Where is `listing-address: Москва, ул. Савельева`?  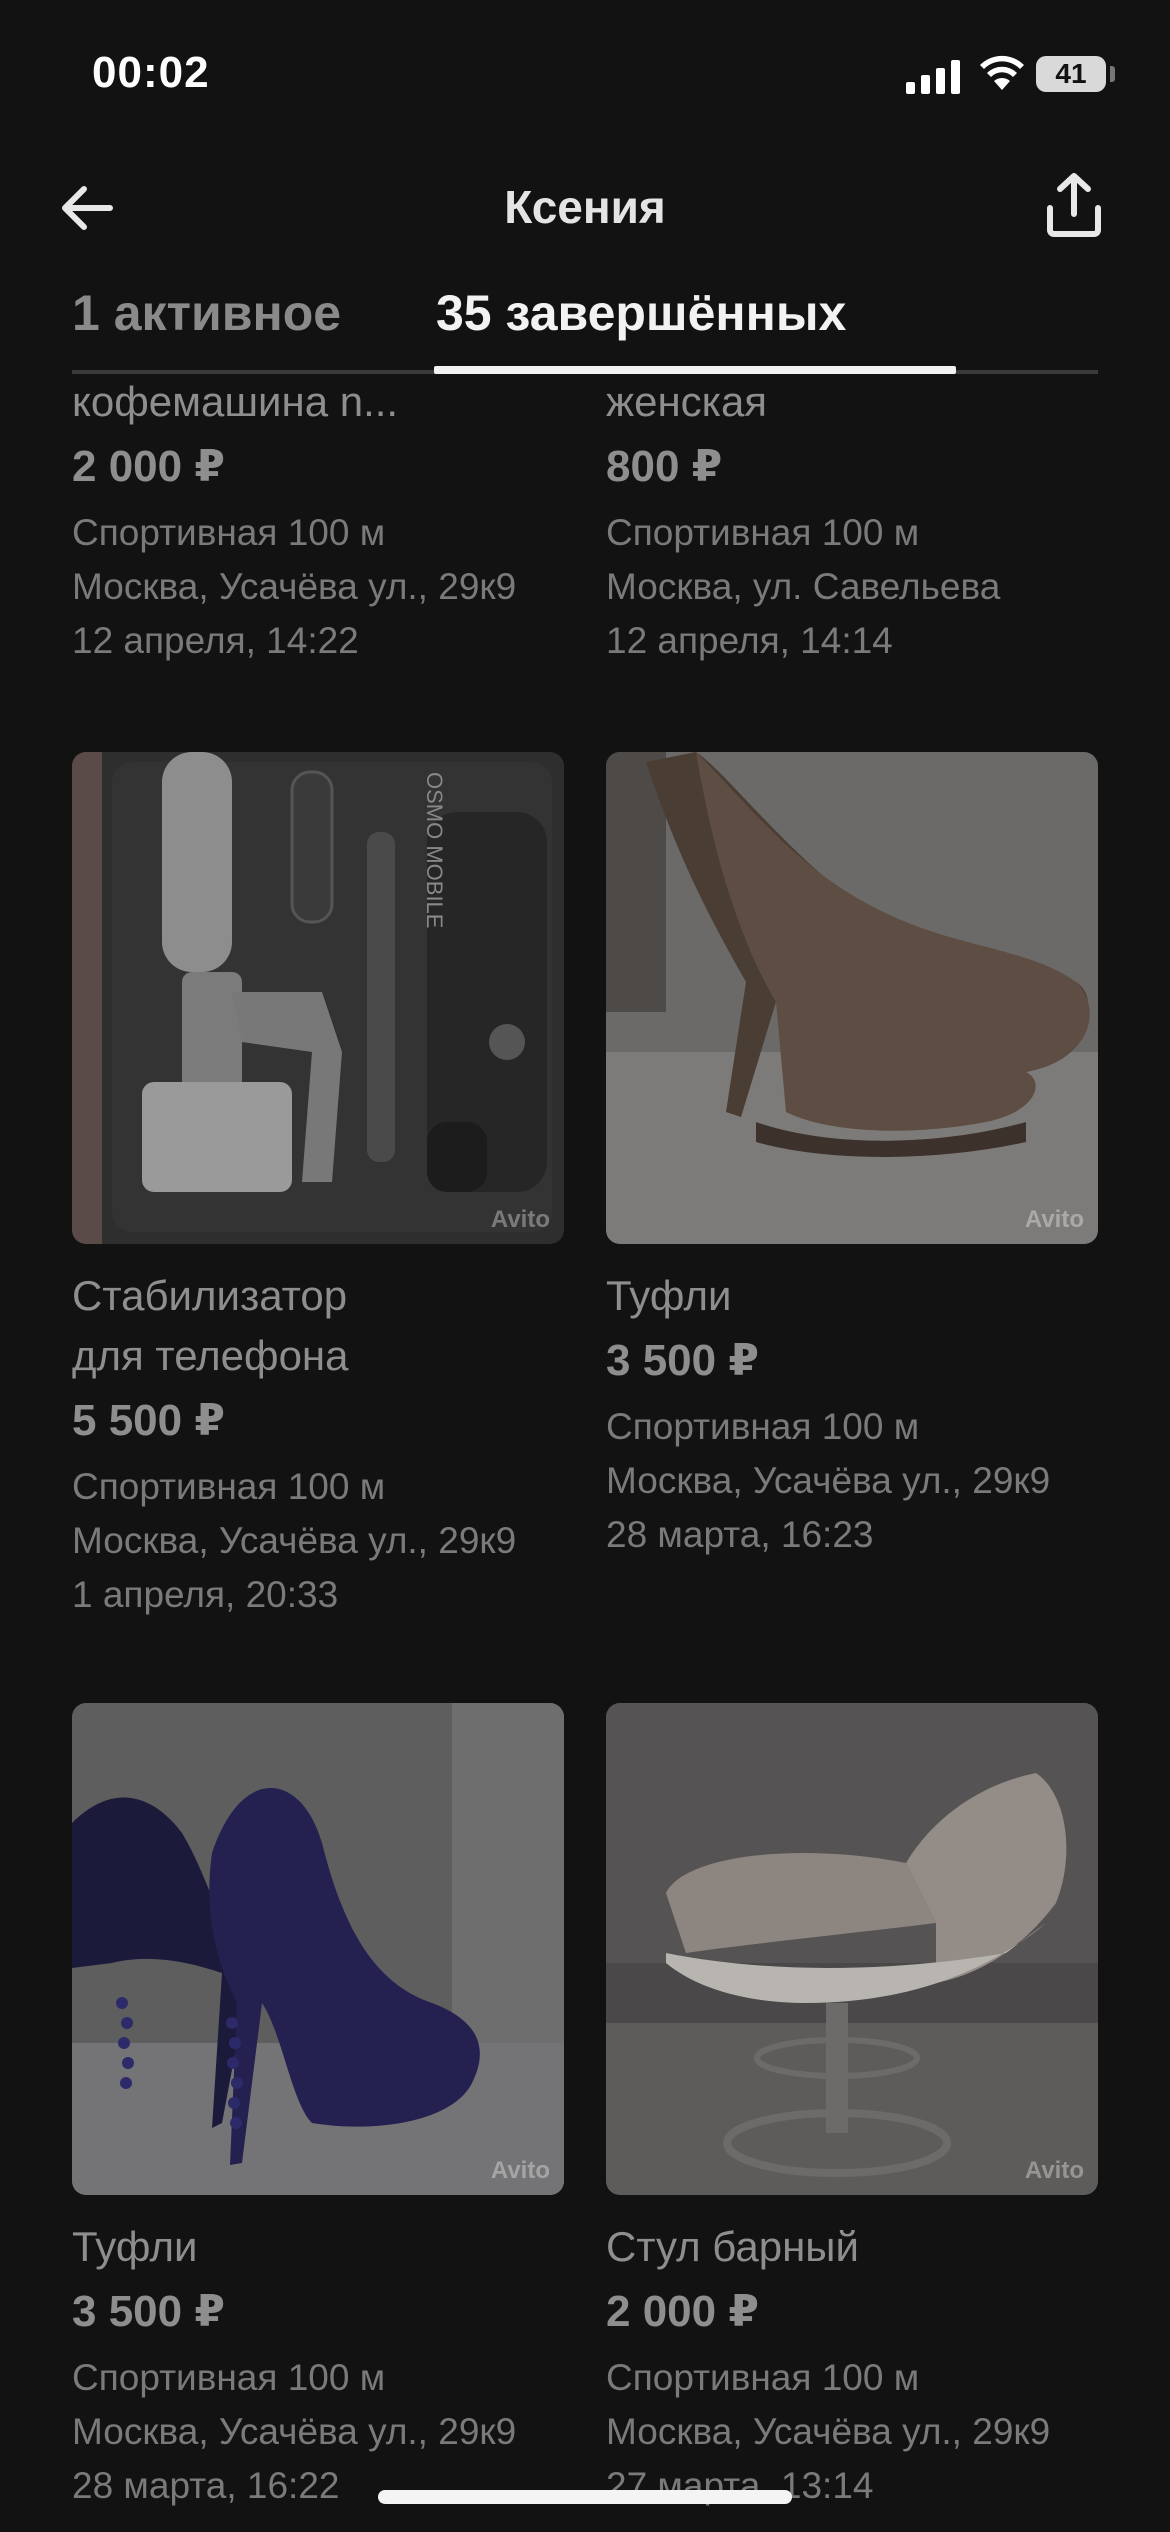
listing-address: Москва, ул. Савельева is located at coordinates (803, 586).